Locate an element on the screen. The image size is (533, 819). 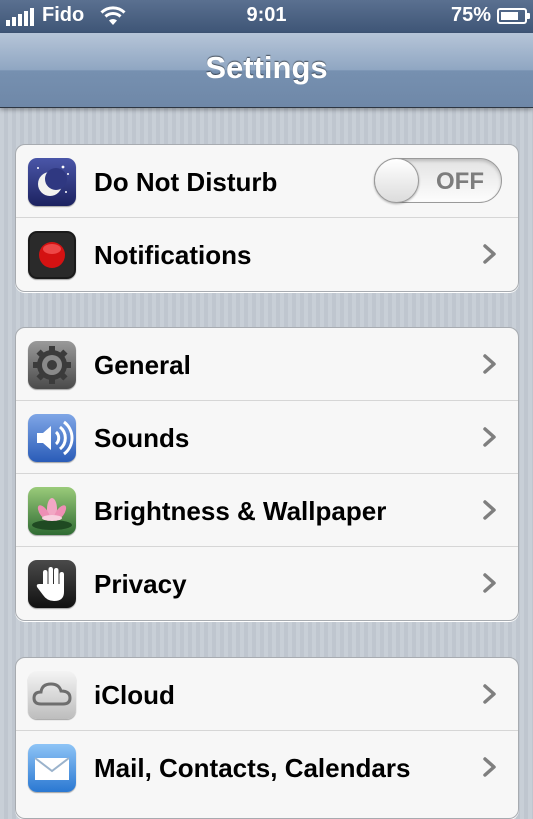
speaker-icon is located at coordinates (52, 438).